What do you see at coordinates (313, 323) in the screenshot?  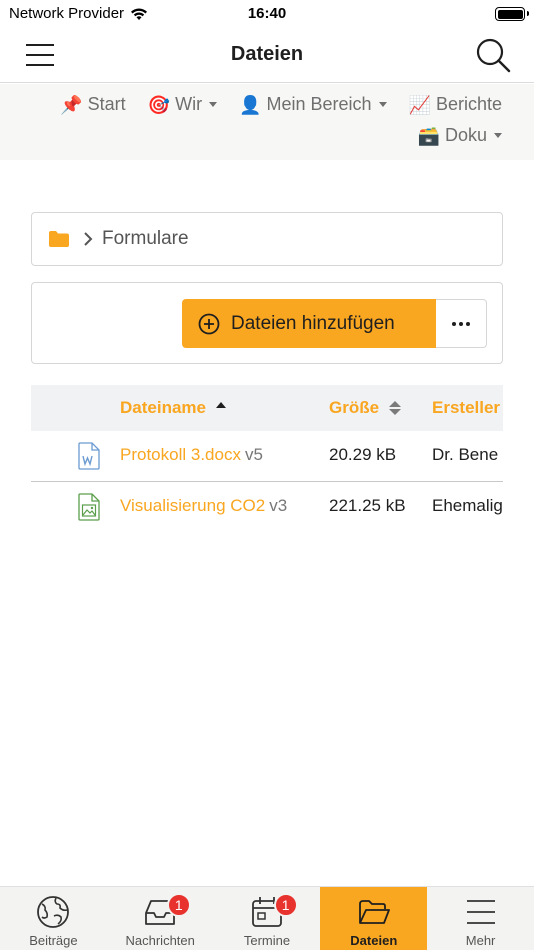 I see `add-files-label: Dateien hinzufügen` at bounding box center [313, 323].